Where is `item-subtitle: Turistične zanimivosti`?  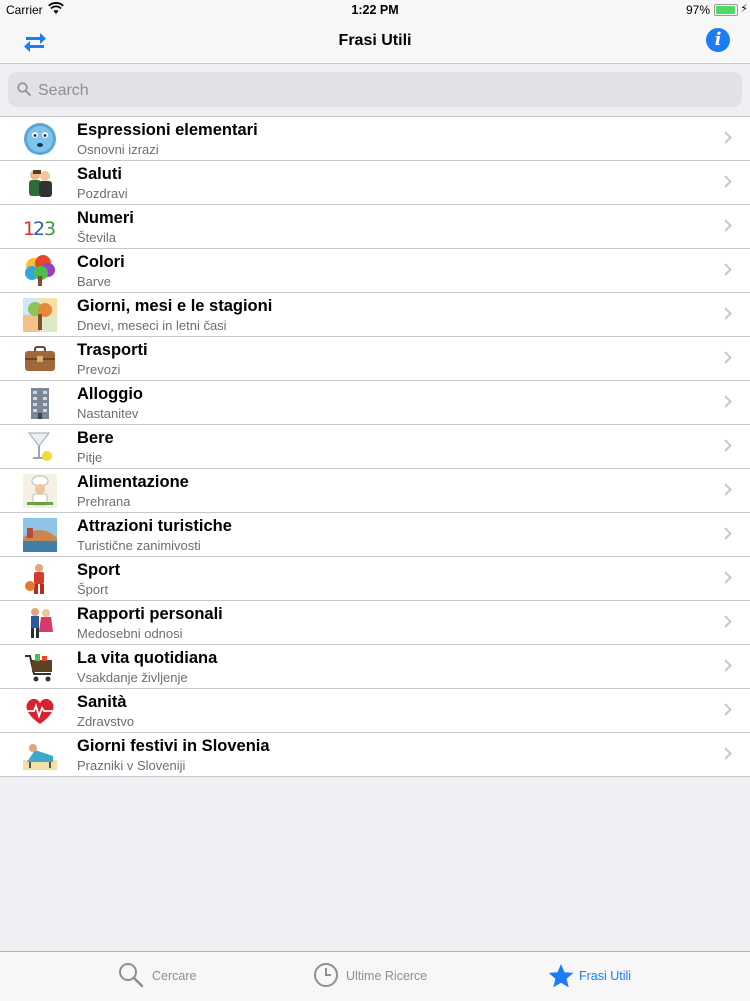
item-subtitle: Turistične zanimivosti is located at coordinates (139, 545).